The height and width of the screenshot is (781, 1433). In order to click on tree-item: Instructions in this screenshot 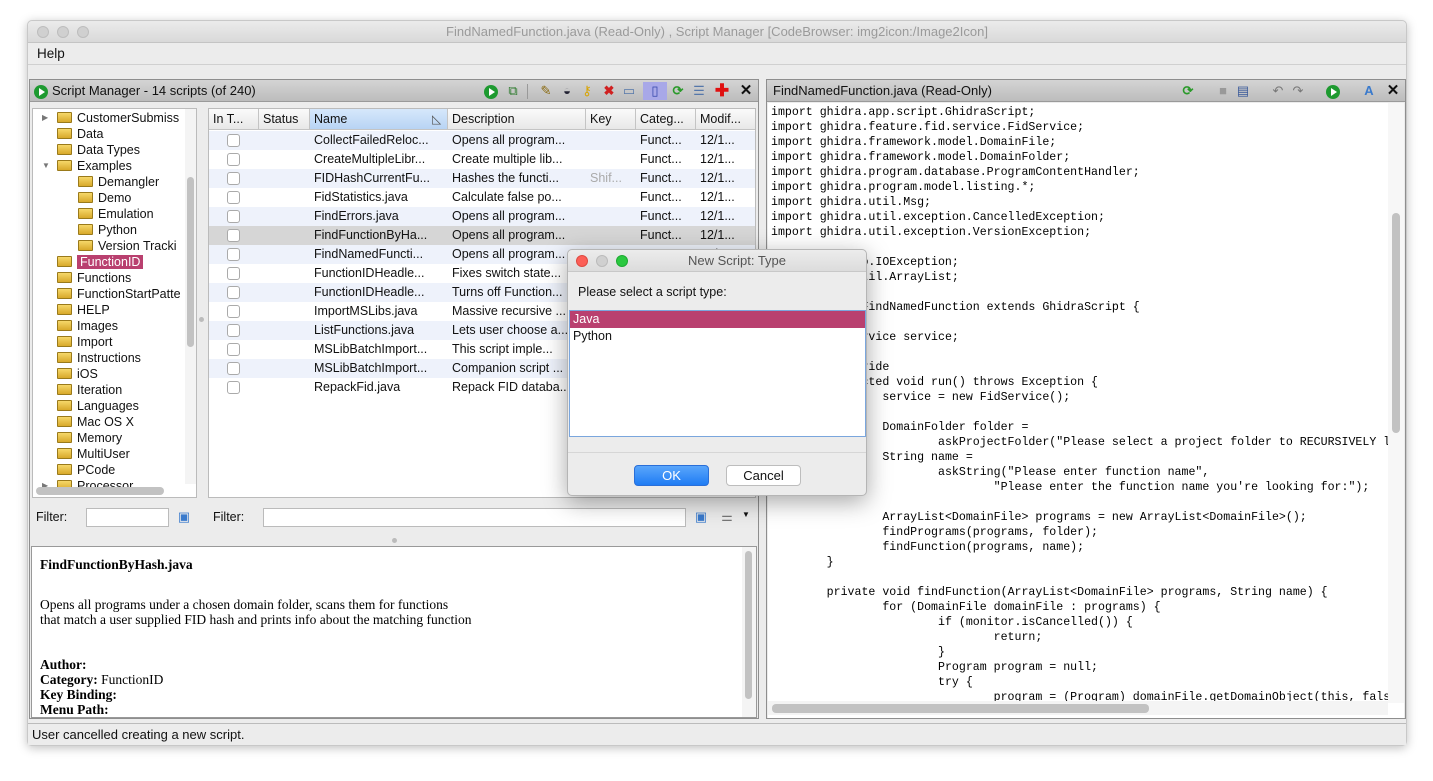, I will do `click(113, 358)`.